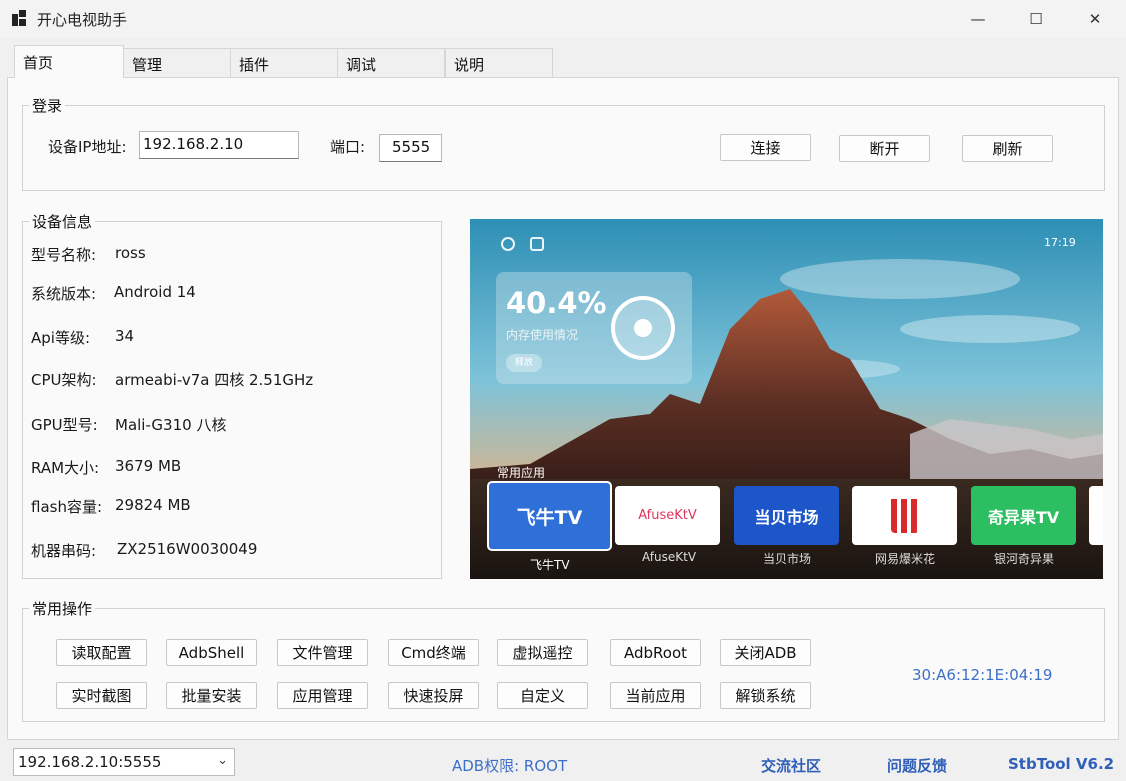  I want to click on app-tile-popcorn, so click(904, 515).